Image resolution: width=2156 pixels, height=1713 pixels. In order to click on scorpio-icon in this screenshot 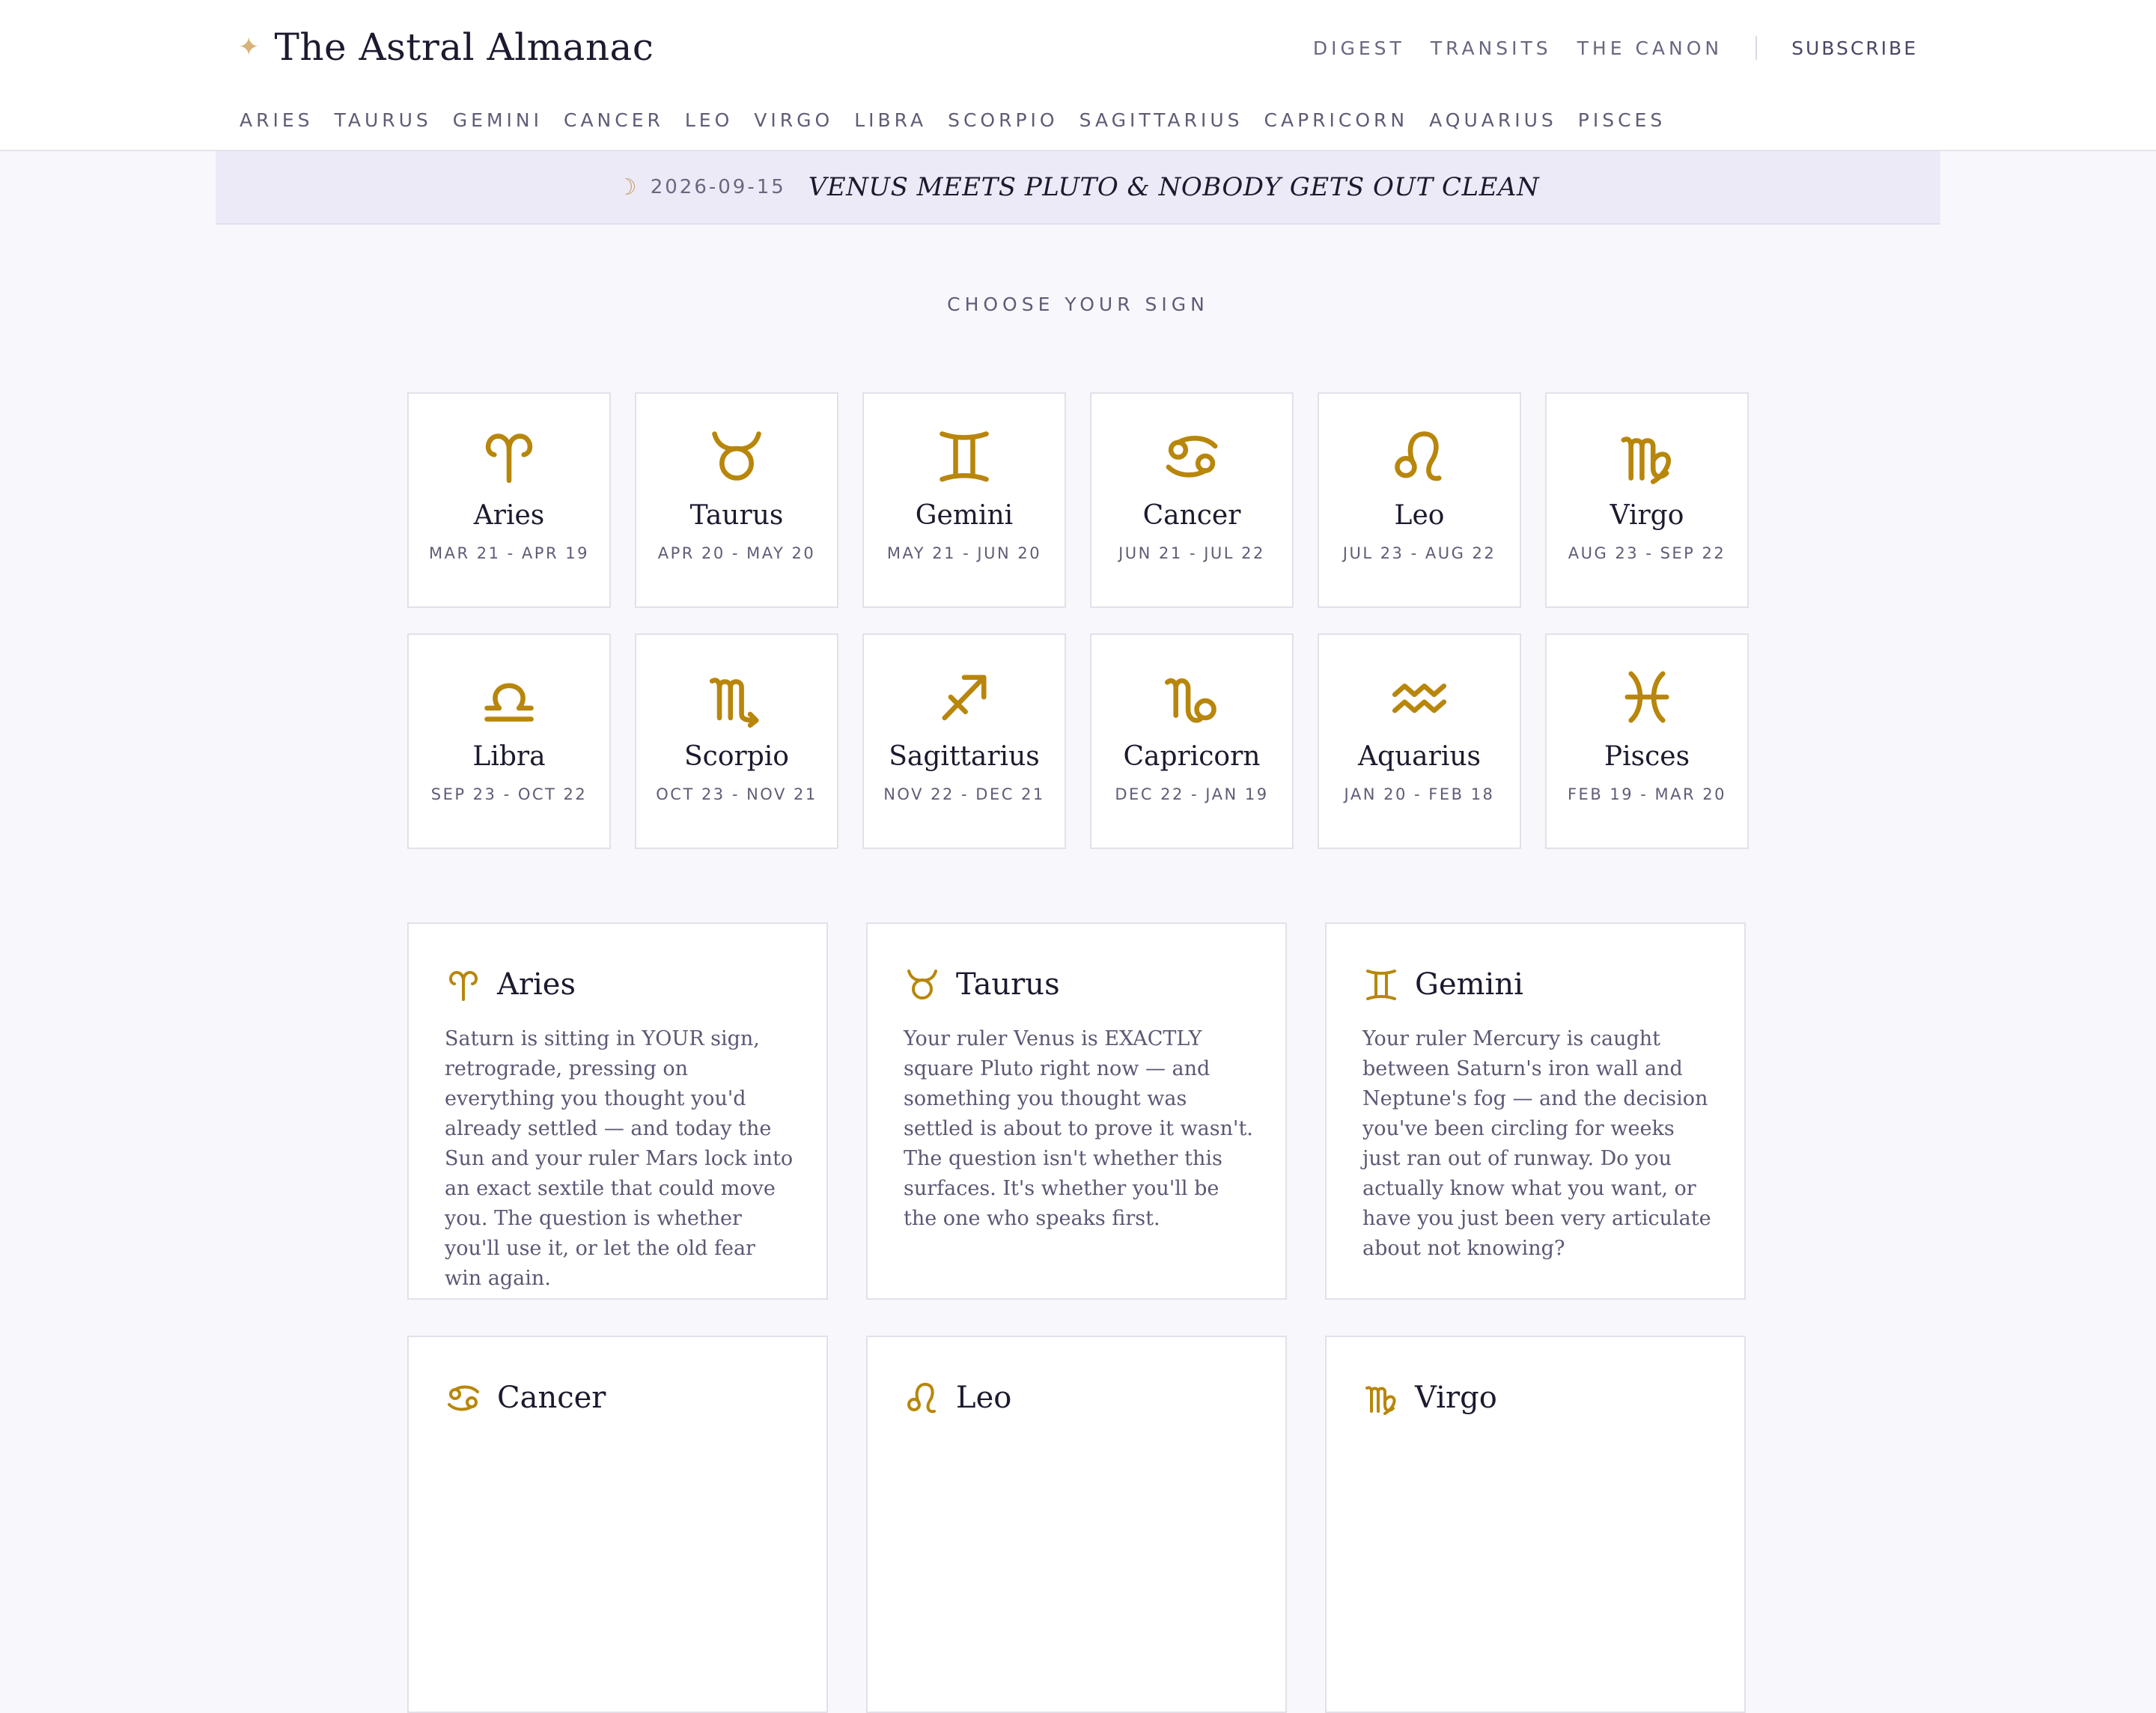, I will do `click(736, 697)`.